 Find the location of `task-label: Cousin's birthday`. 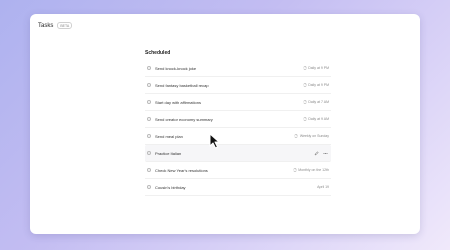

task-label: Cousin's birthday is located at coordinates (170, 187).